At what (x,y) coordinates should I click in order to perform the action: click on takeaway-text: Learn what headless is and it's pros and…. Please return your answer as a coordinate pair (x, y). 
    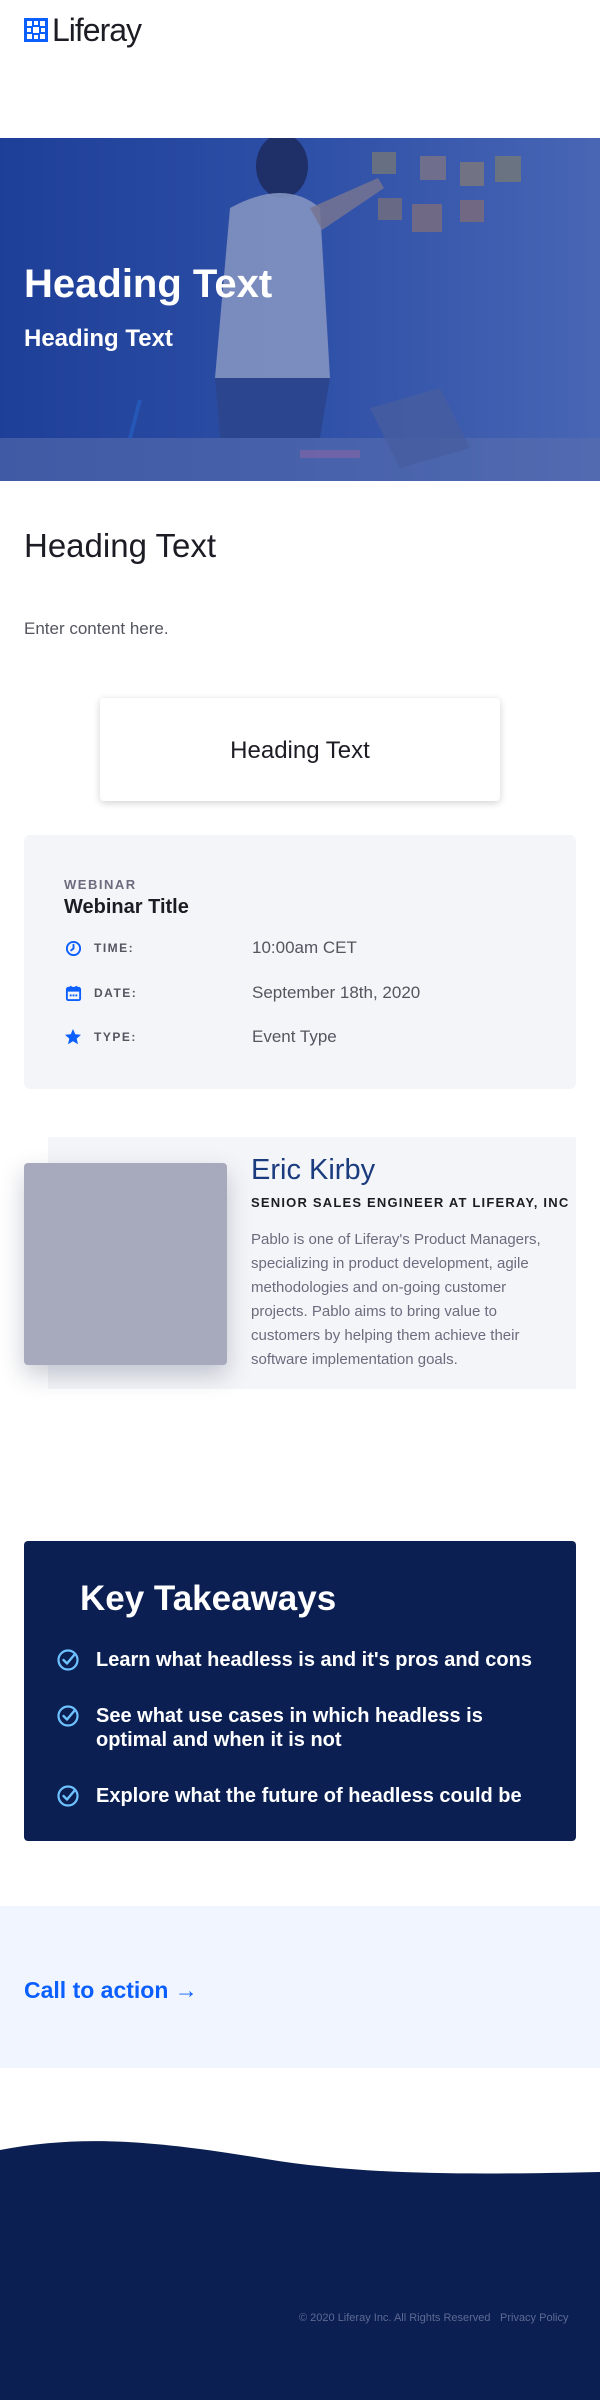
    Looking at the image, I should click on (314, 1660).